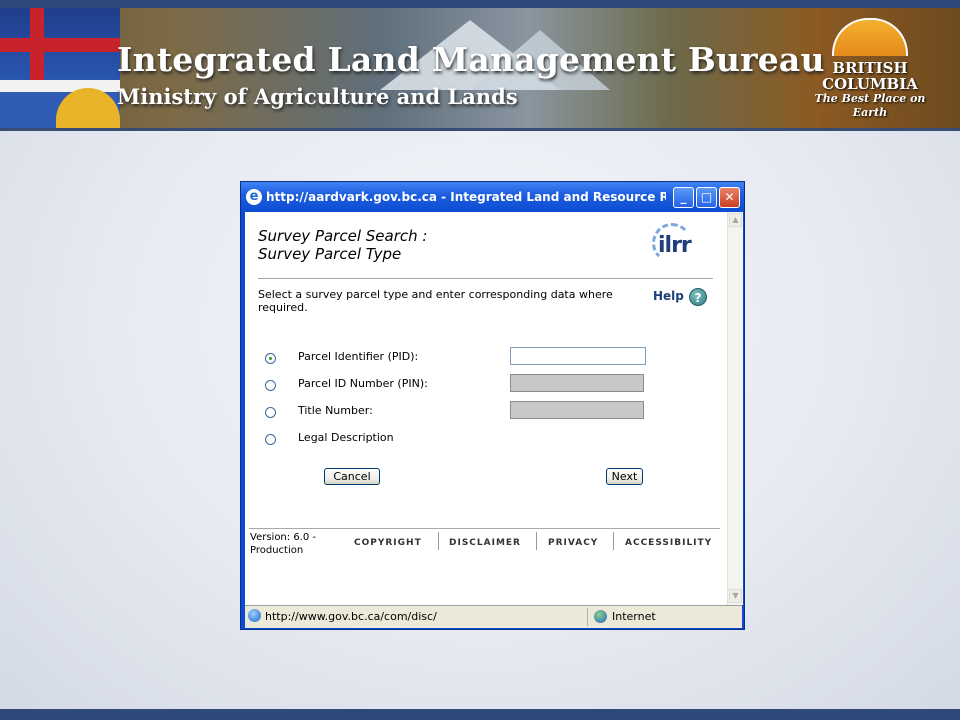 Image resolution: width=960 pixels, height=720 pixels. What do you see at coordinates (484, 528) in the screenshot?
I see `footer-divider` at bounding box center [484, 528].